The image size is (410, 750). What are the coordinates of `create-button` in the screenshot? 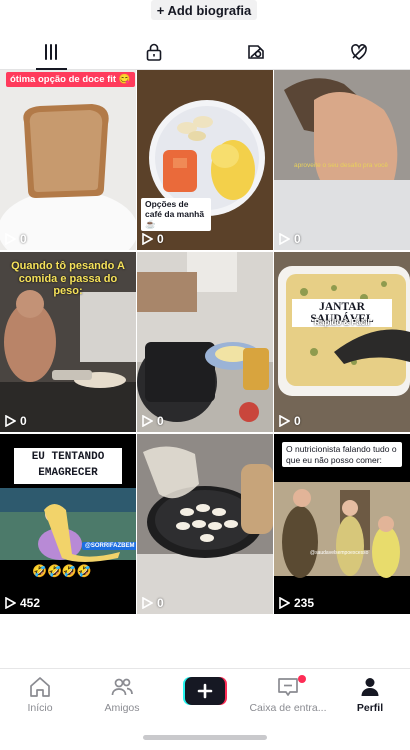 It's located at (205, 691).